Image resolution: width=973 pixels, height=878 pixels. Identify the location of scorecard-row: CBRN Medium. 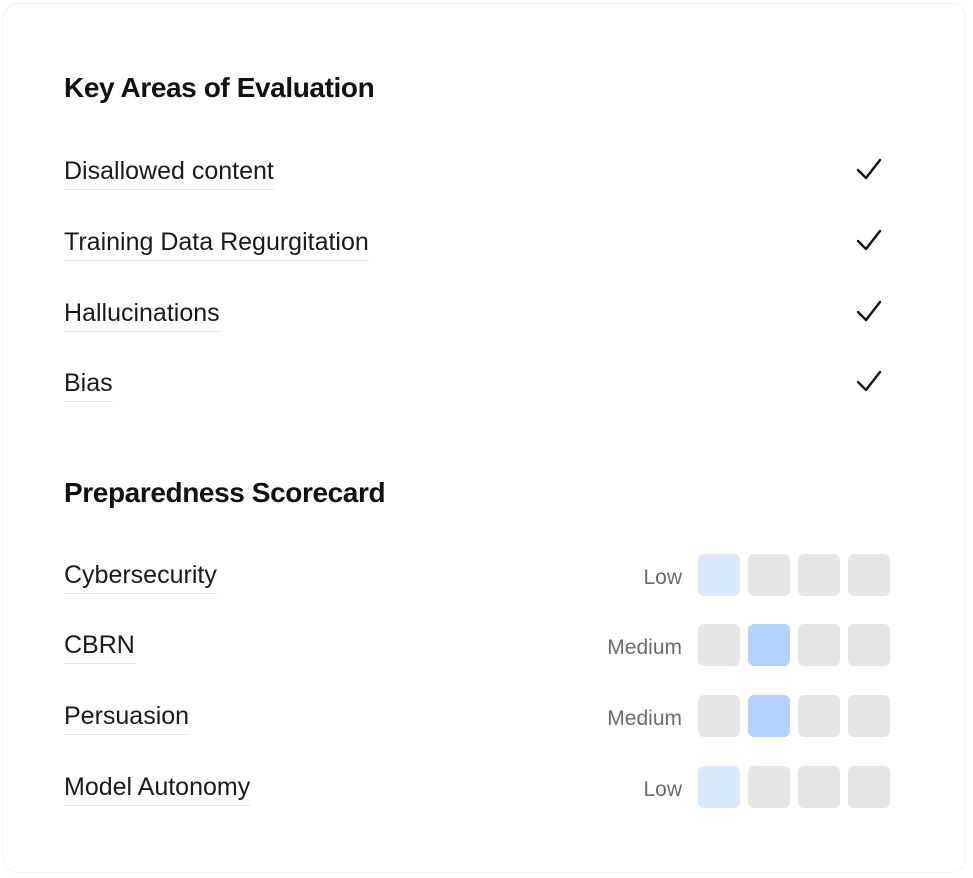
(477, 646).